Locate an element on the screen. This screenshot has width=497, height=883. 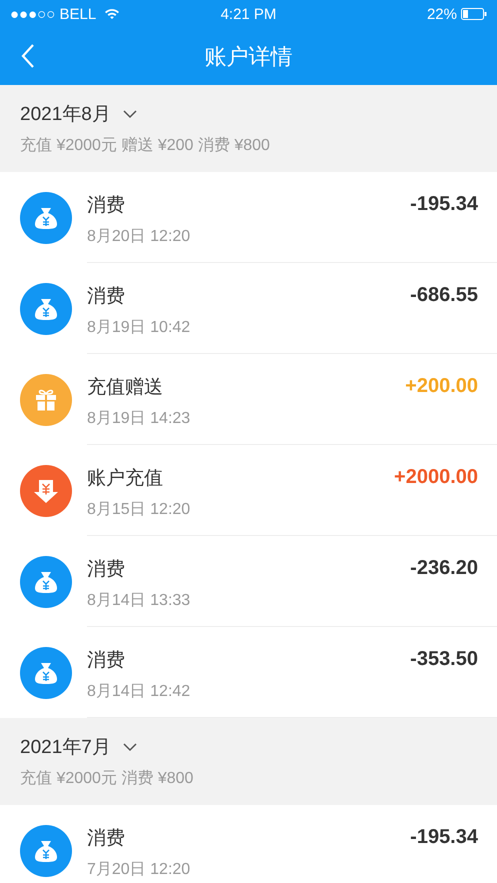
record-time: 8月15日 12:20 is located at coordinates (138, 510).